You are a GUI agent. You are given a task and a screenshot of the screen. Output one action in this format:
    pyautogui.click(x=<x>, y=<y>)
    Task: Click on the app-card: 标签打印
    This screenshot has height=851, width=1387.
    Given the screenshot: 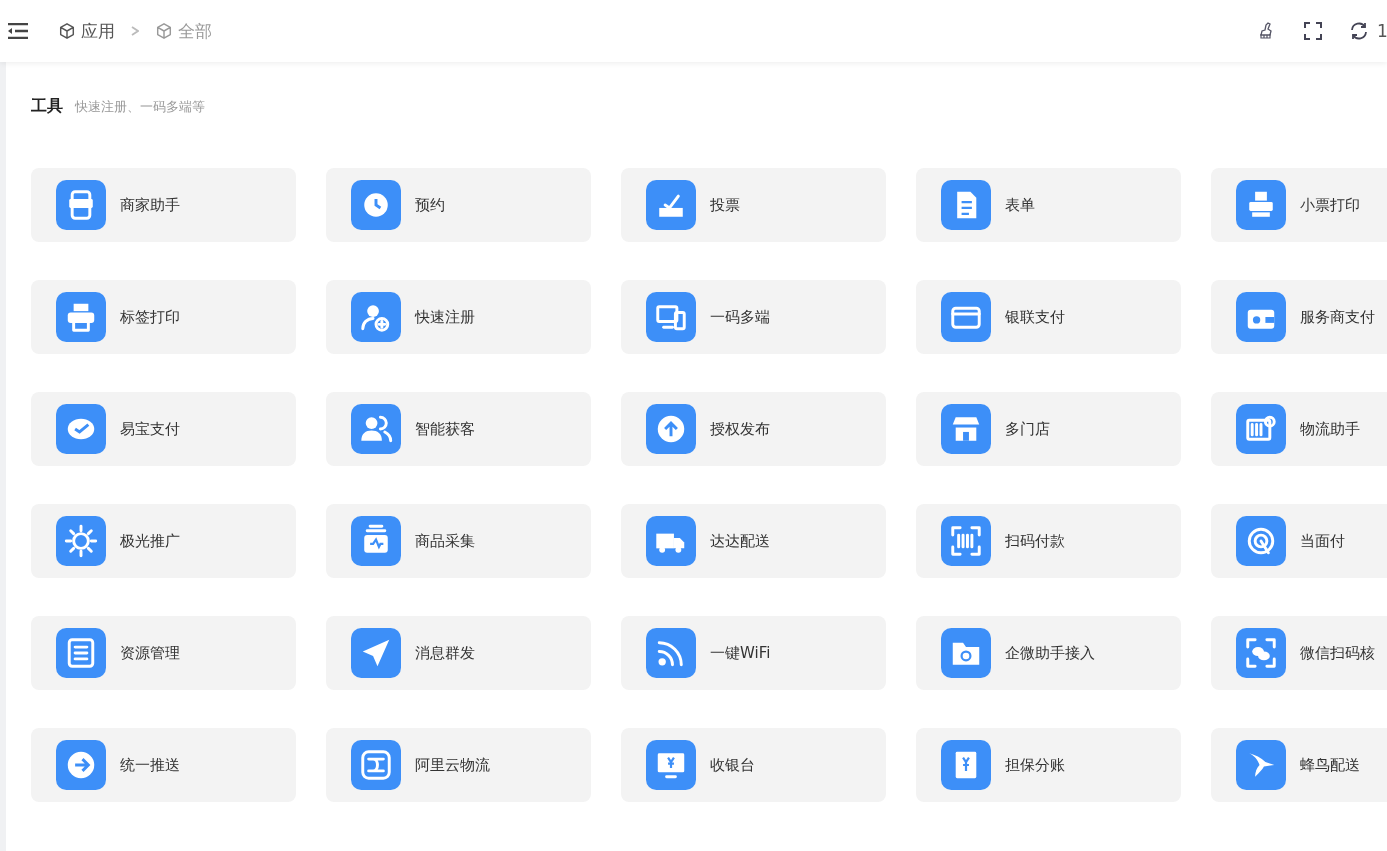 What is the action you would take?
    pyautogui.click(x=163, y=317)
    